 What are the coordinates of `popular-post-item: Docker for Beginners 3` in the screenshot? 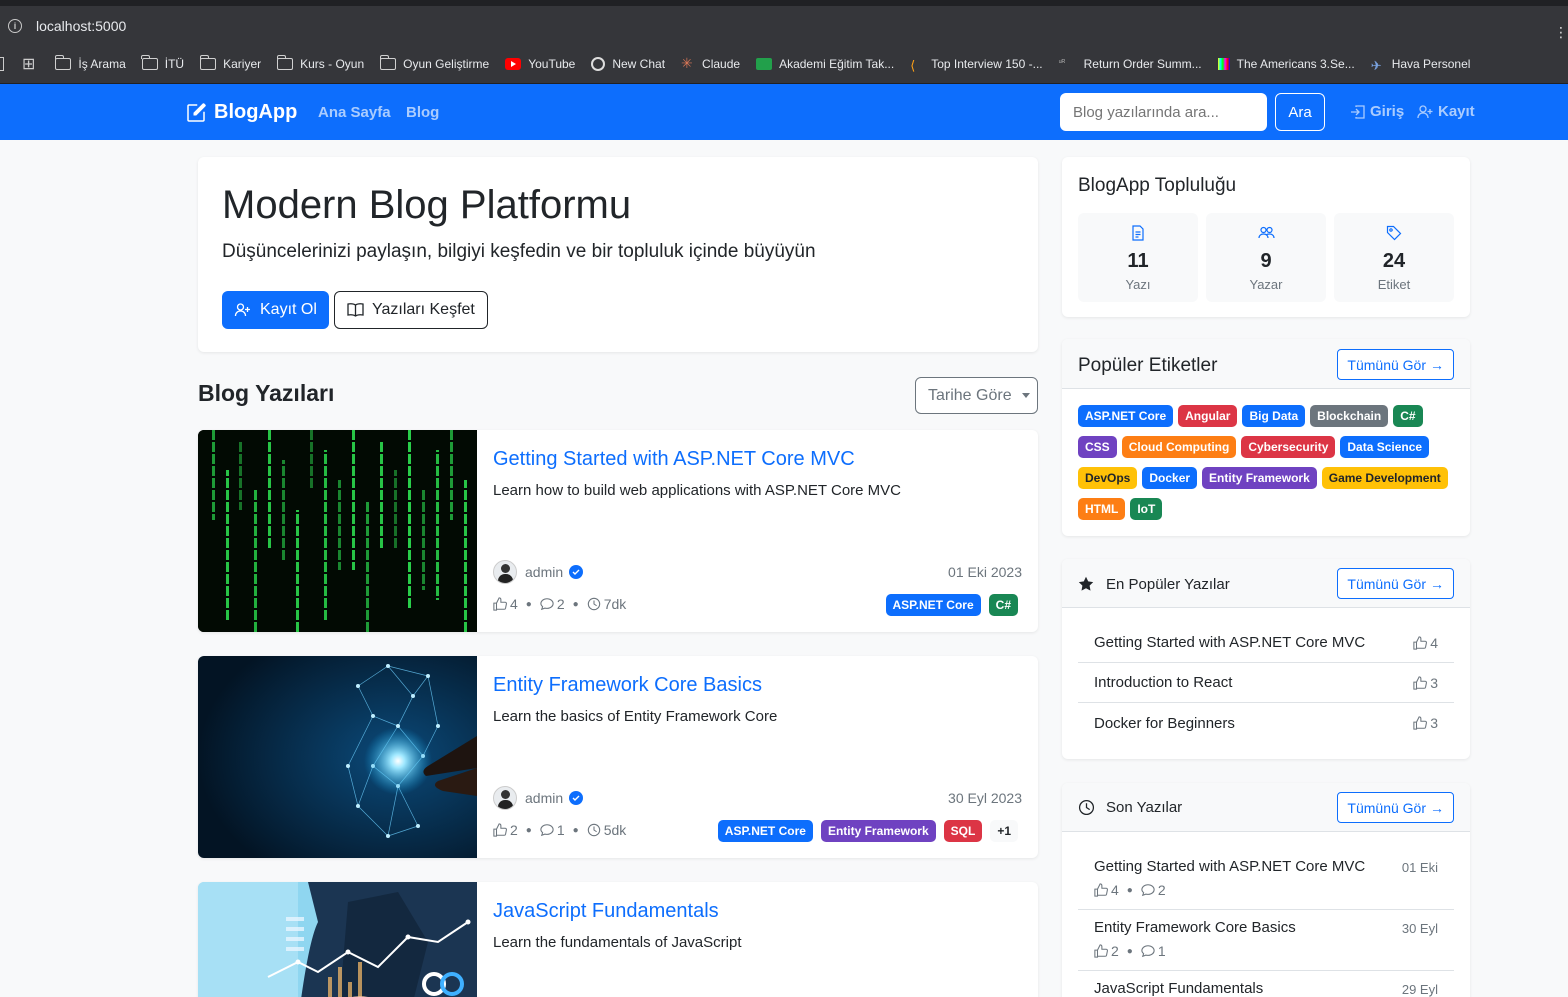 It's located at (1266, 723).